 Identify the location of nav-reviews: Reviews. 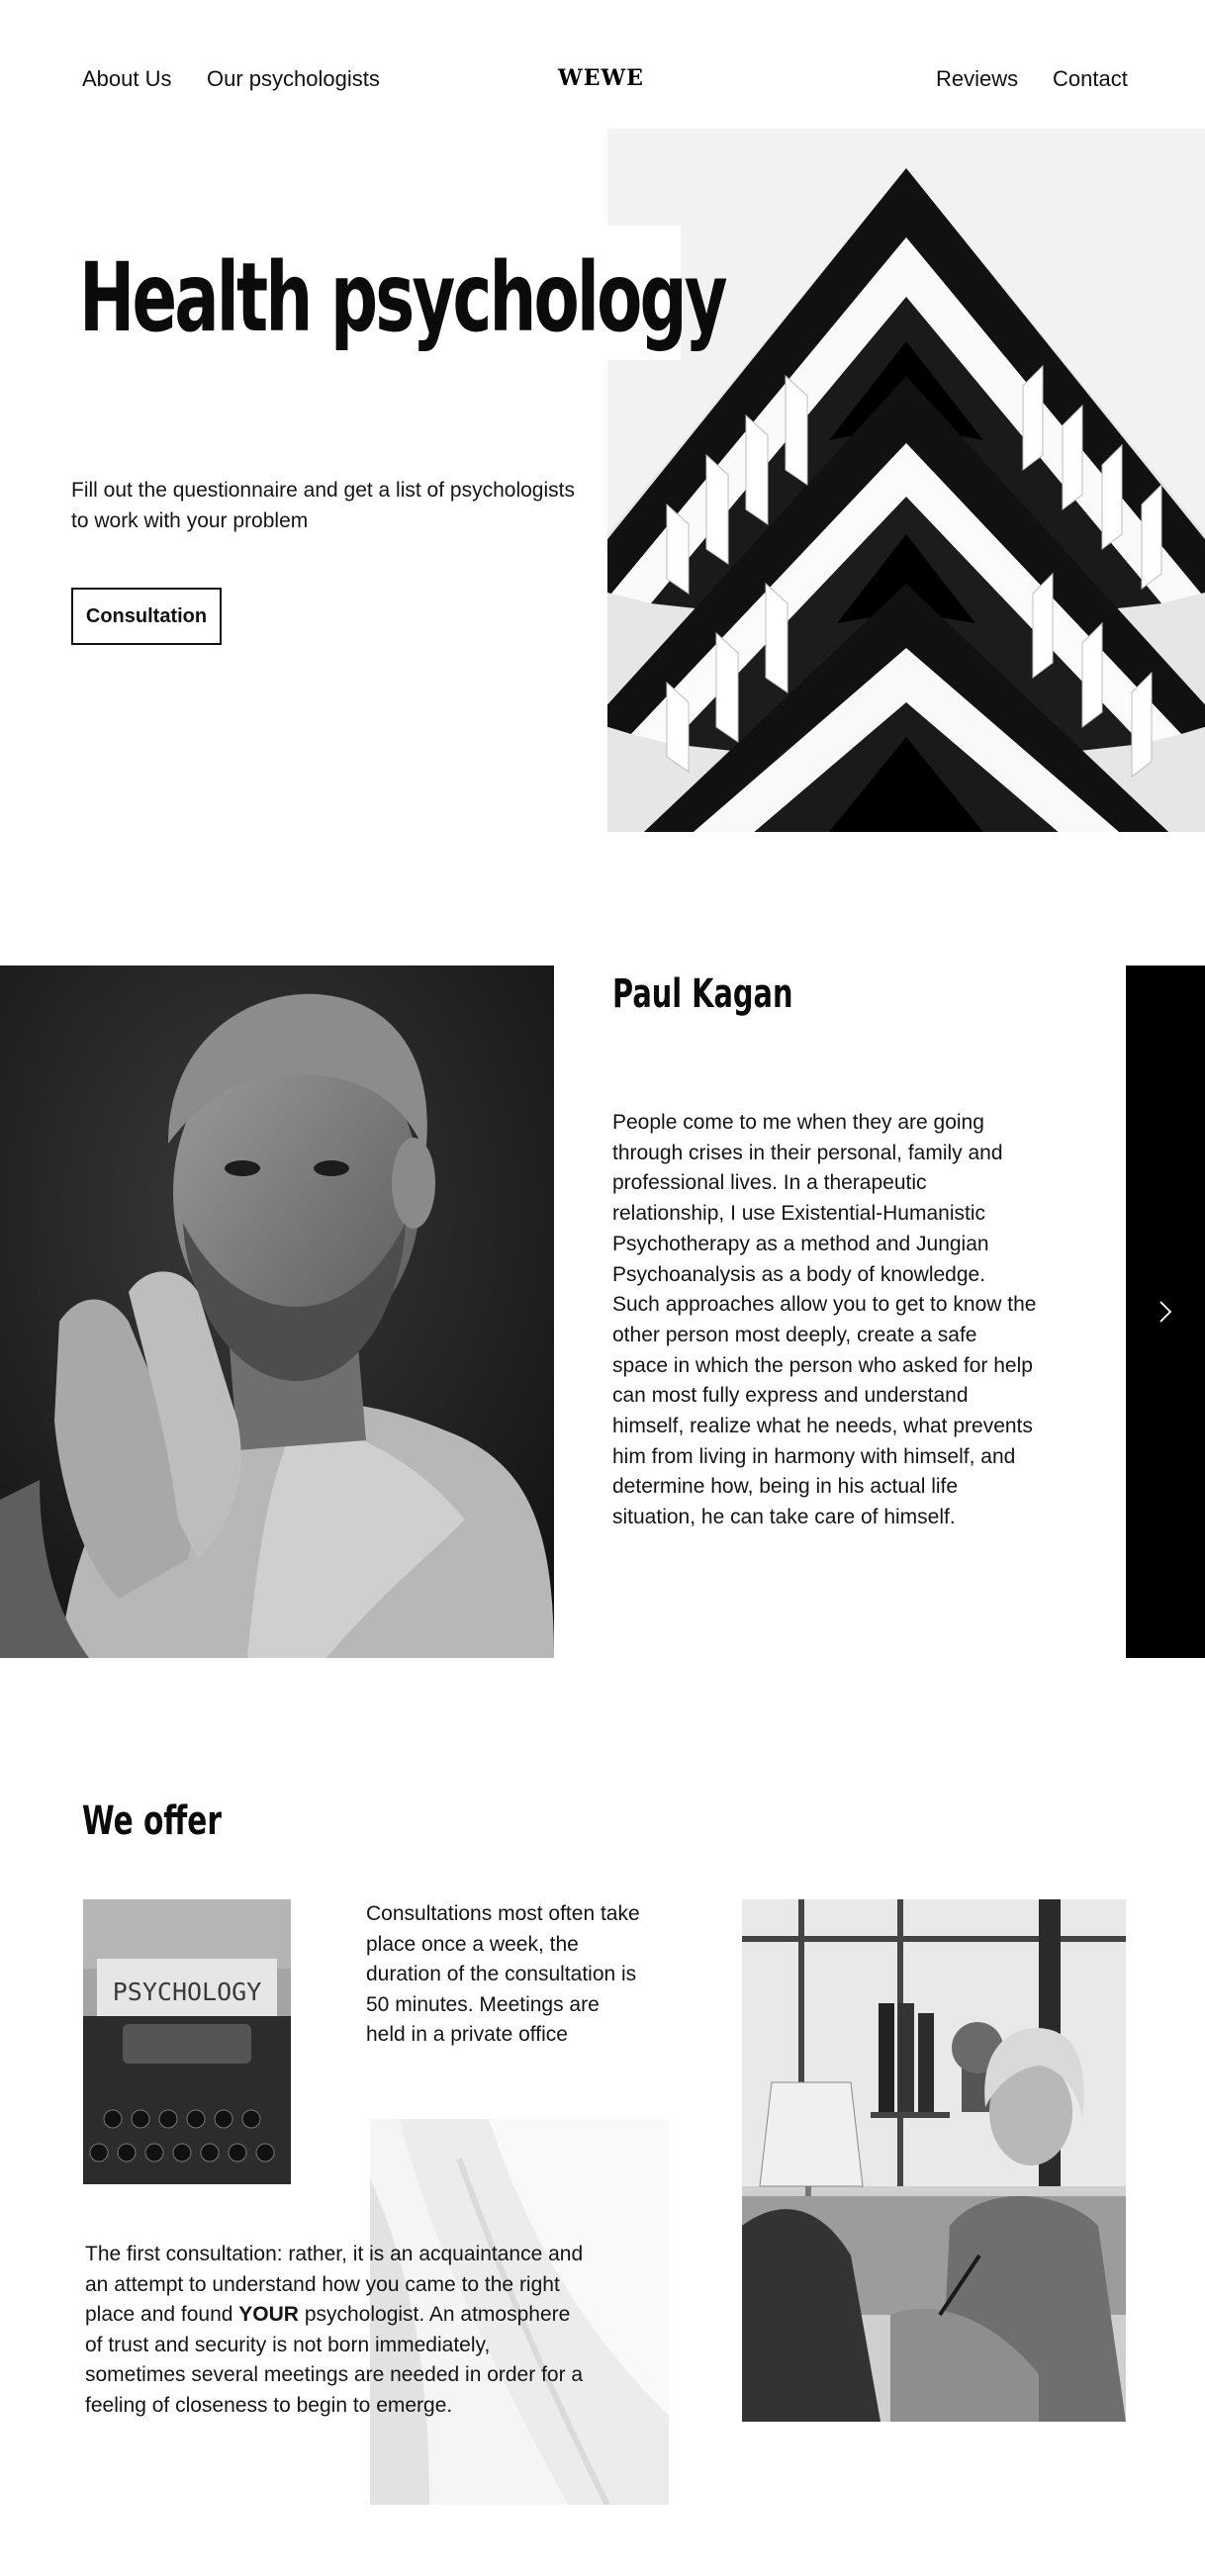
(977, 79).